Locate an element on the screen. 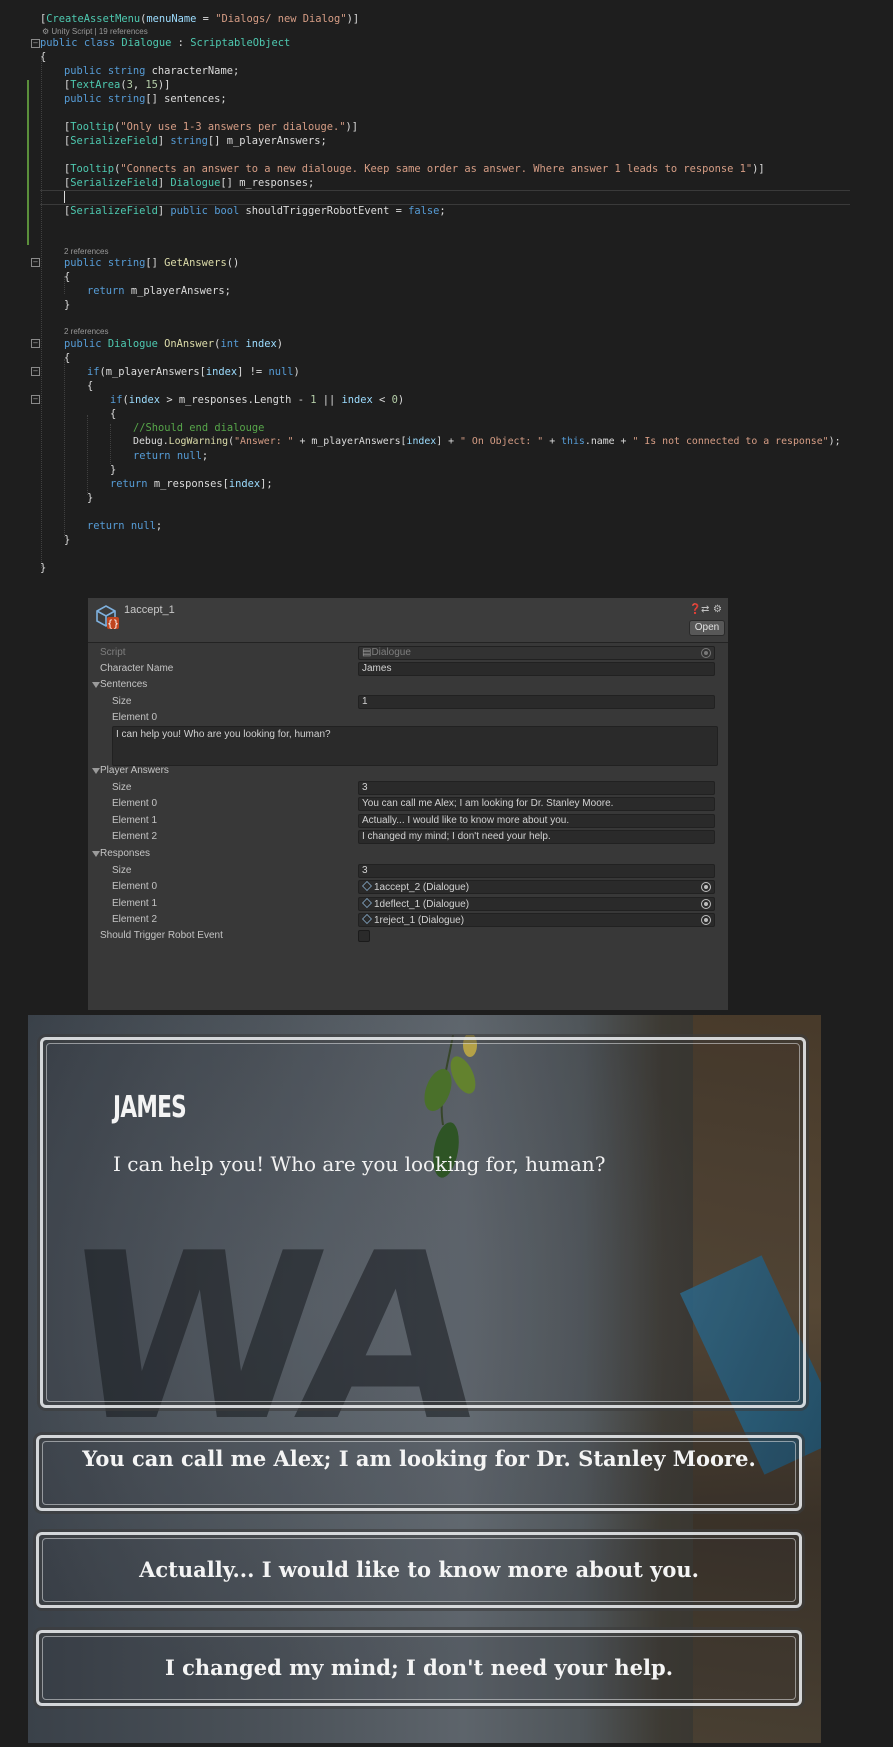 This screenshot has width=893, height=1747. responses-size-label: Size is located at coordinates (122, 870).